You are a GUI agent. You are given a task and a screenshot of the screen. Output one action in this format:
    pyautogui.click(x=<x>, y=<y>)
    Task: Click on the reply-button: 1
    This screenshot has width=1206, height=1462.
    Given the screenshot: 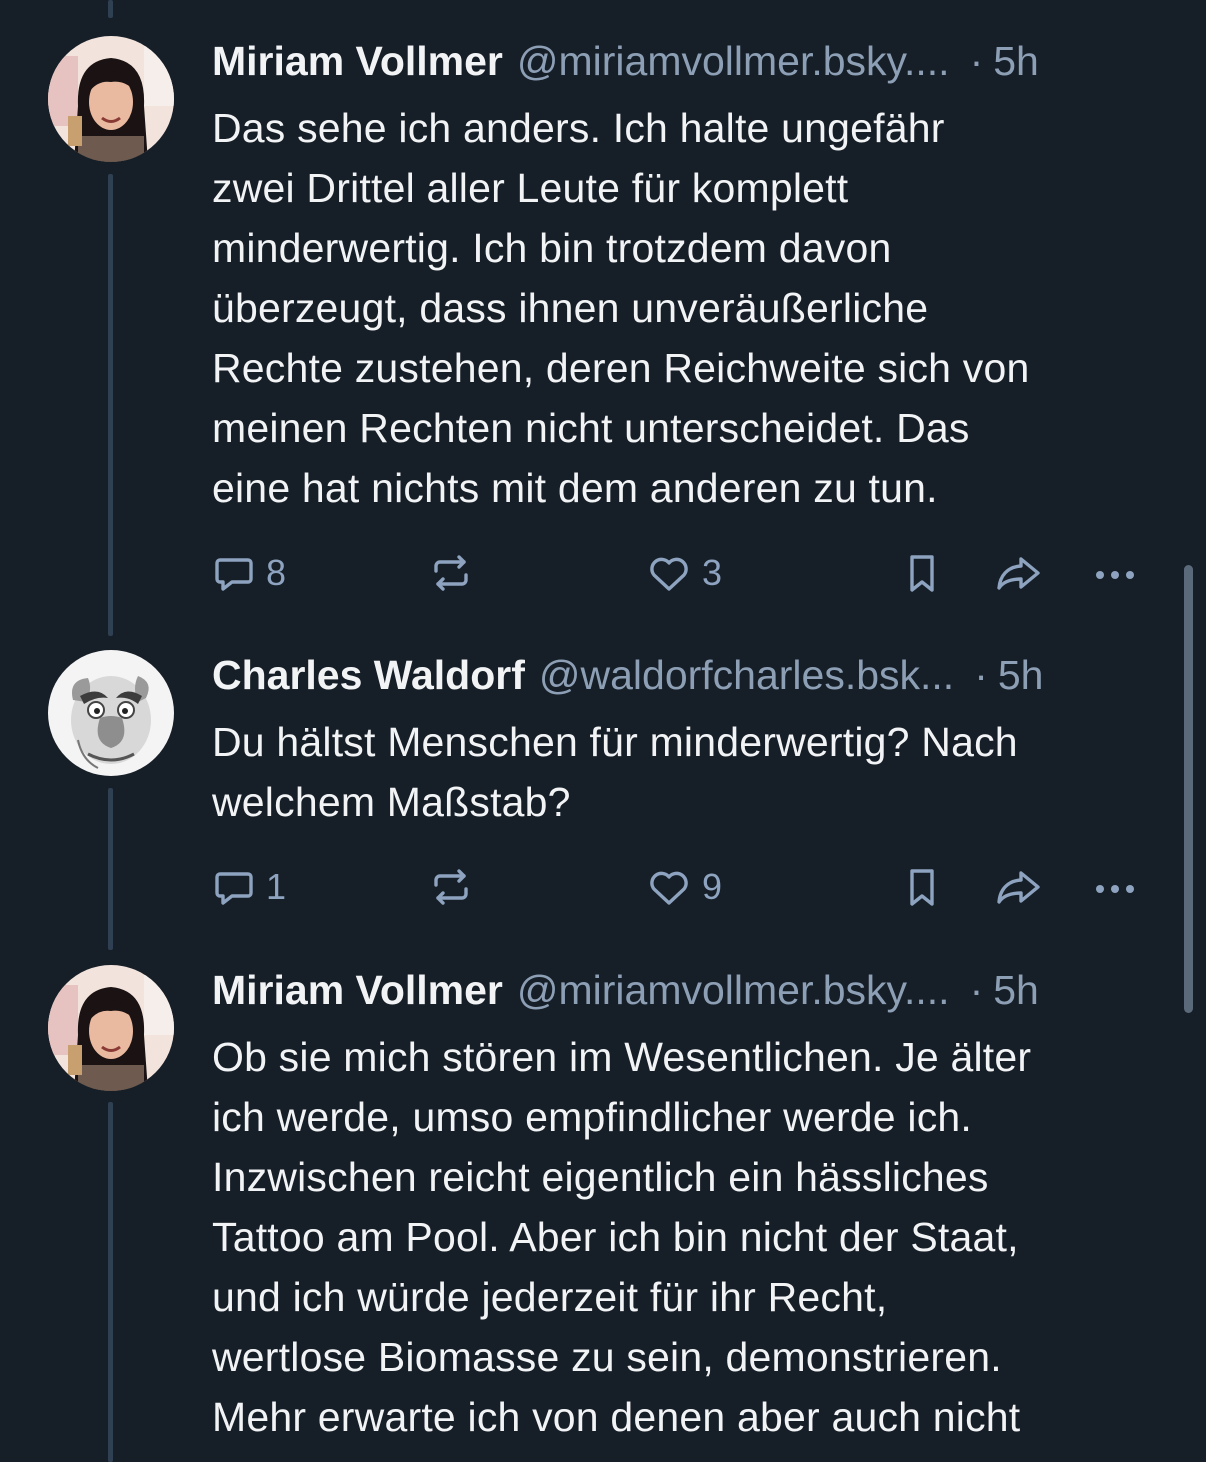 What is the action you would take?
    pyautogui.click(x=249, y=887)
    